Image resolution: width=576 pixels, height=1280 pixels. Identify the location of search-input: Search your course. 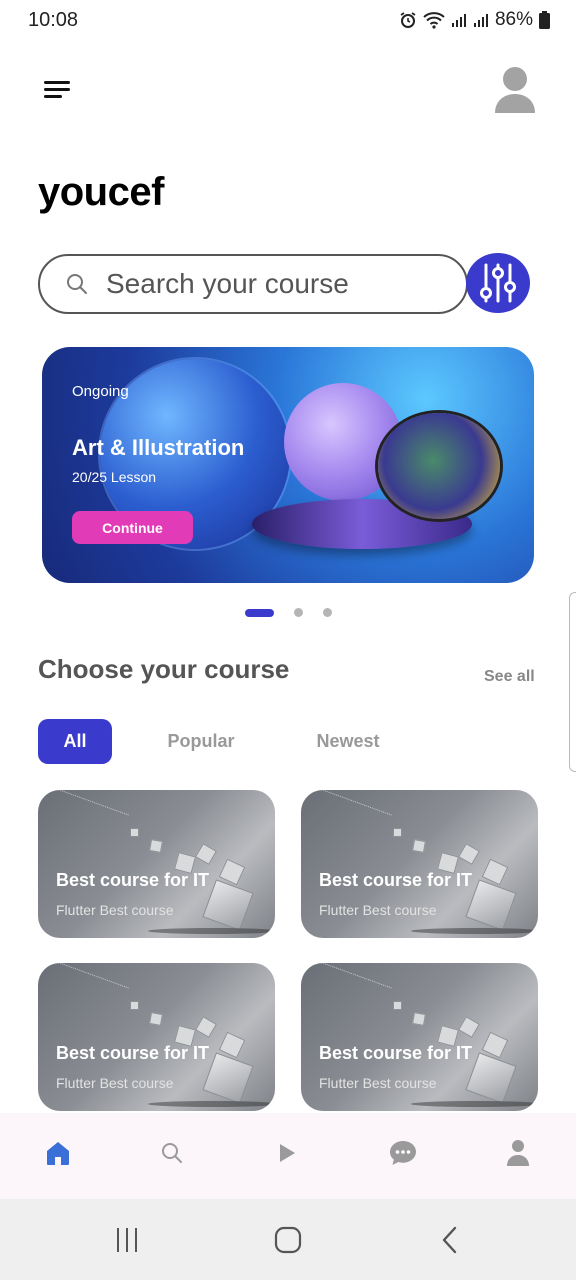
(253, 284).